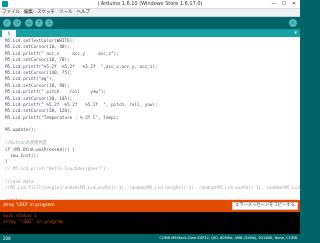 The image size is (320, 243). What do you see at coordinates (29, 23) in the screenshot?
I see `new-file-icon: ▫` at bounding box center [29, 23].